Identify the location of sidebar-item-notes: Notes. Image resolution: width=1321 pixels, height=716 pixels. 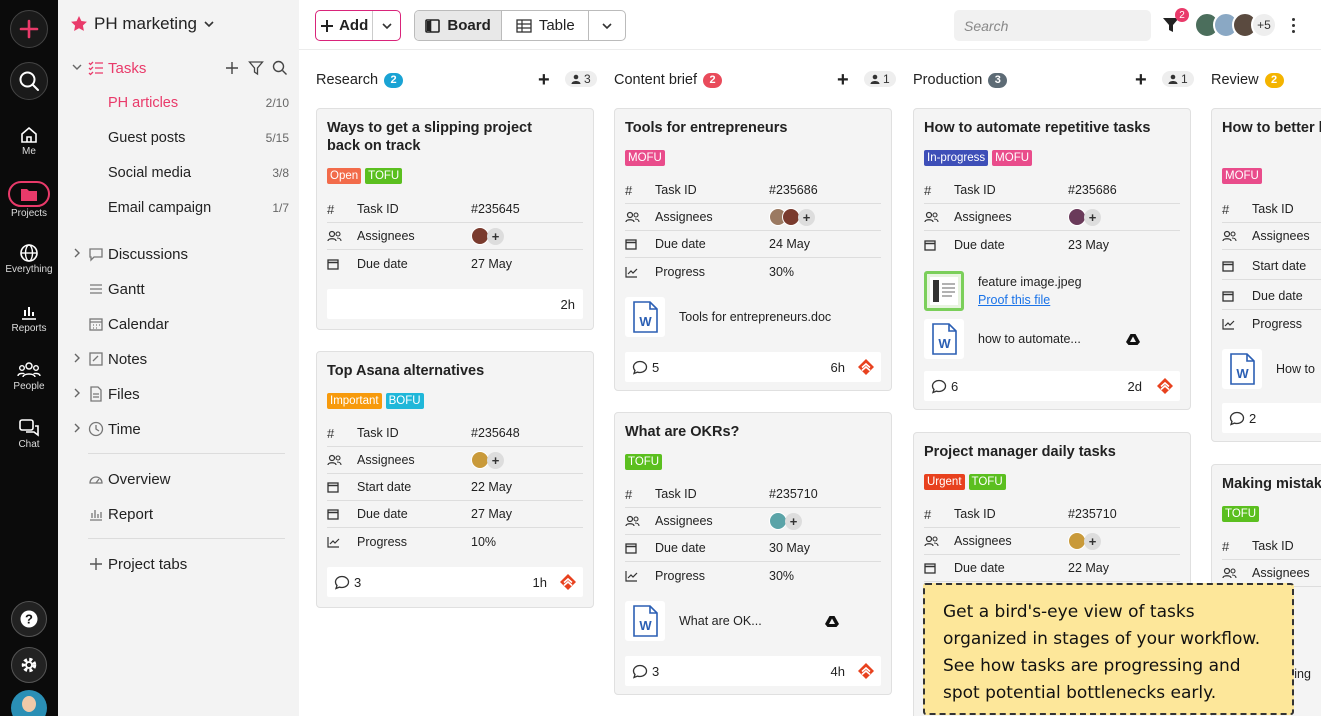
(178, 359).